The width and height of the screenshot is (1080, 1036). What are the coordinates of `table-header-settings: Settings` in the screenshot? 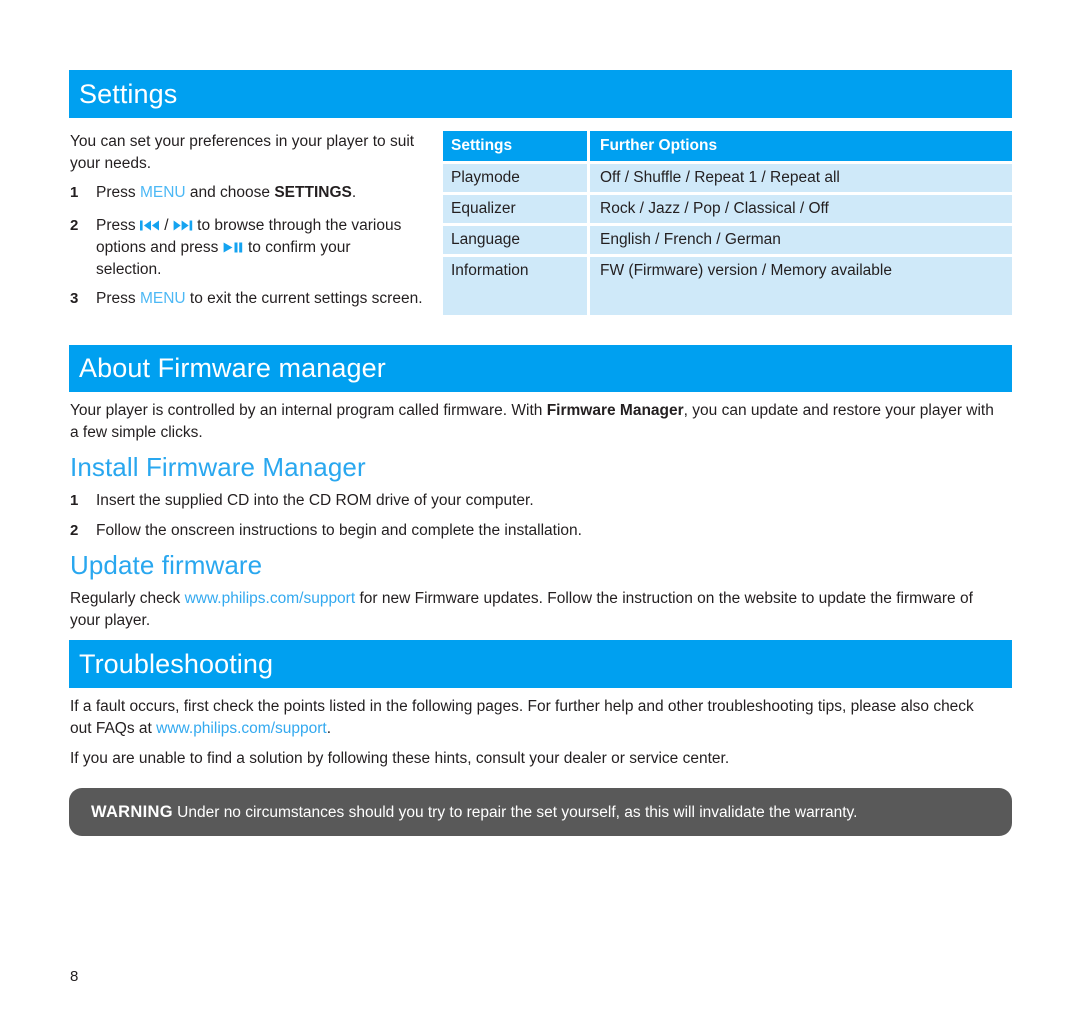 It's located at (515, 146).